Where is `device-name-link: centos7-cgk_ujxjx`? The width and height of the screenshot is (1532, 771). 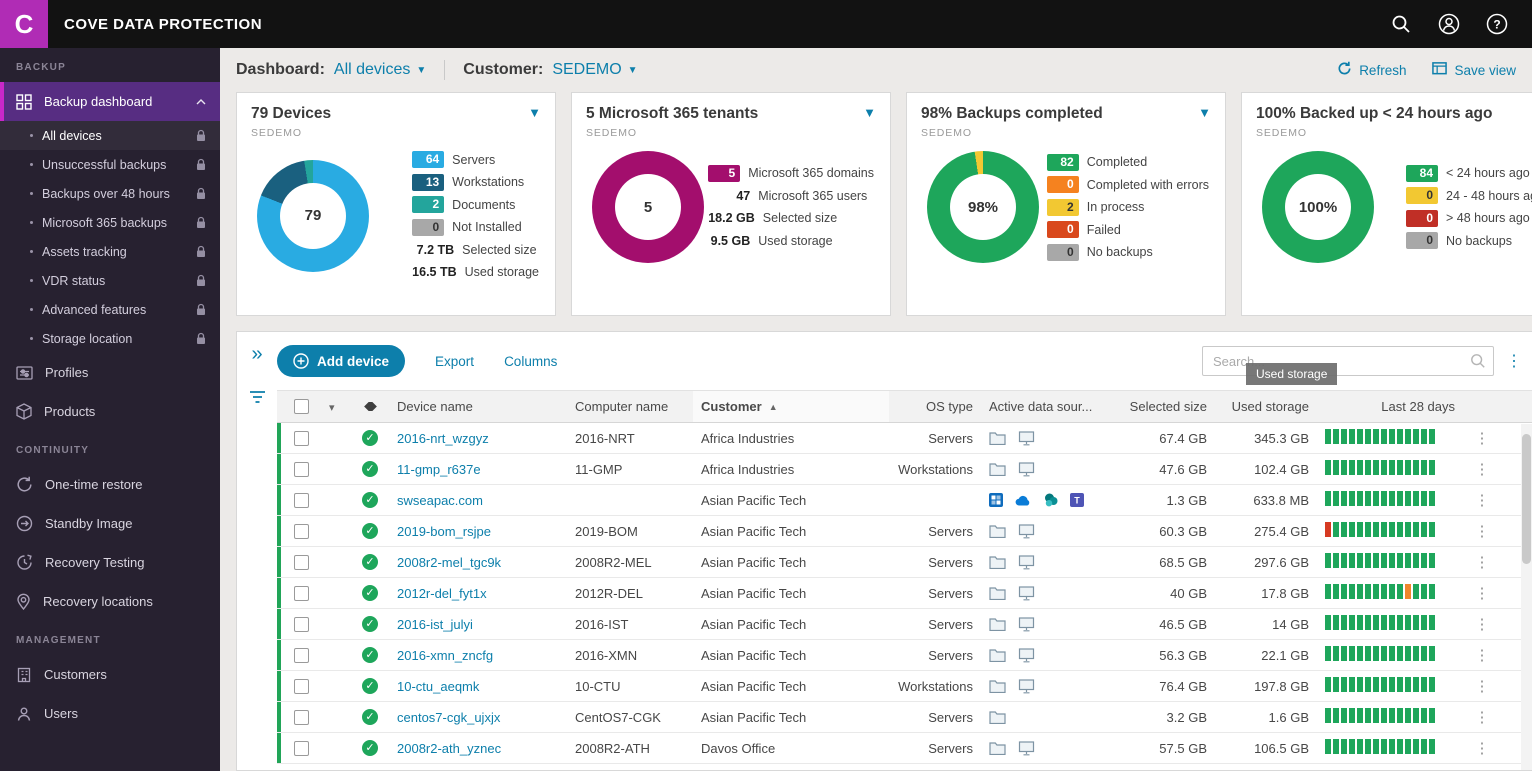
device-name-link: centos7-cgk_ujxjx is located at coordinates (448, 717).